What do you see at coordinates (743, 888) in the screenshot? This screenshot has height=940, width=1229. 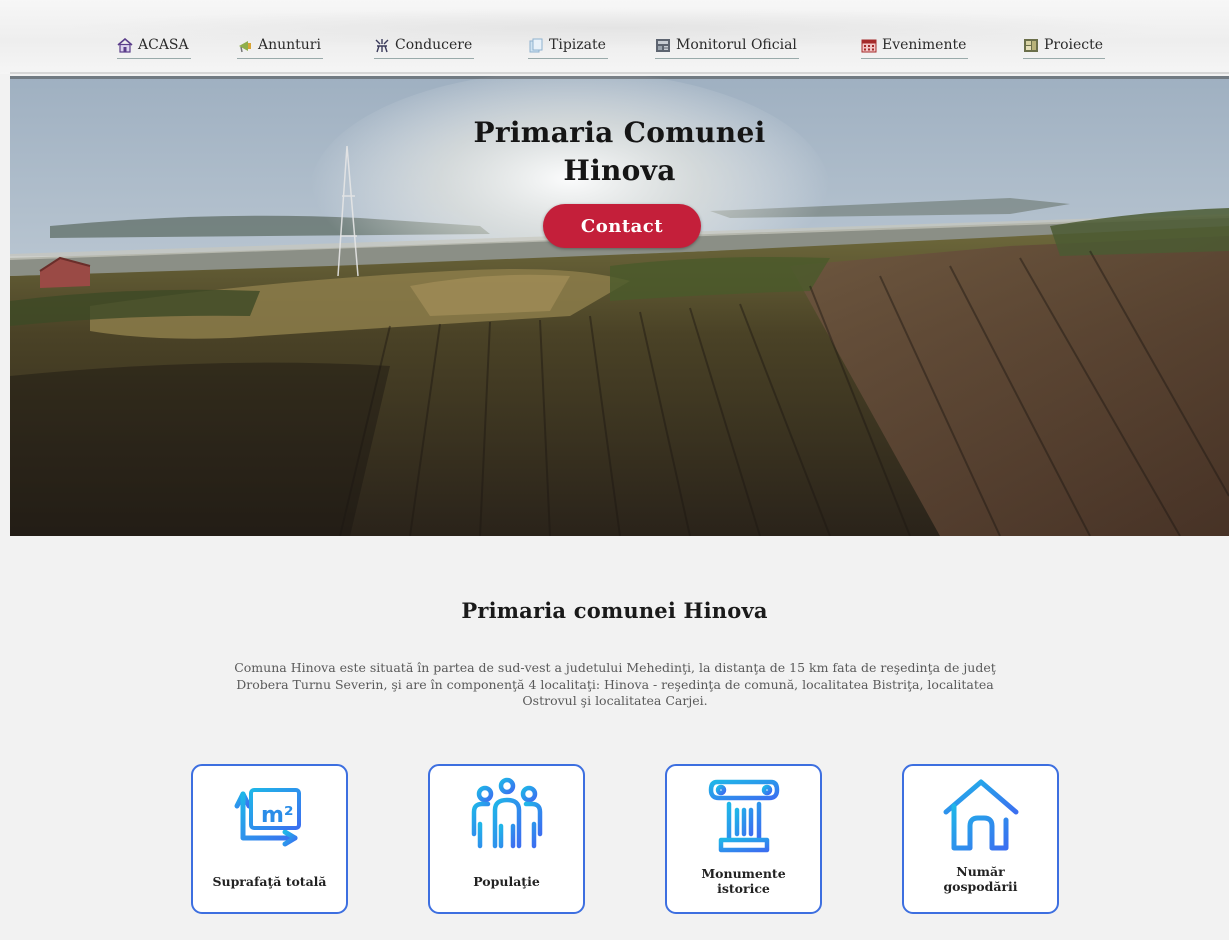 I see `card-label-line2: istorice` at bounding box center [743, 888].